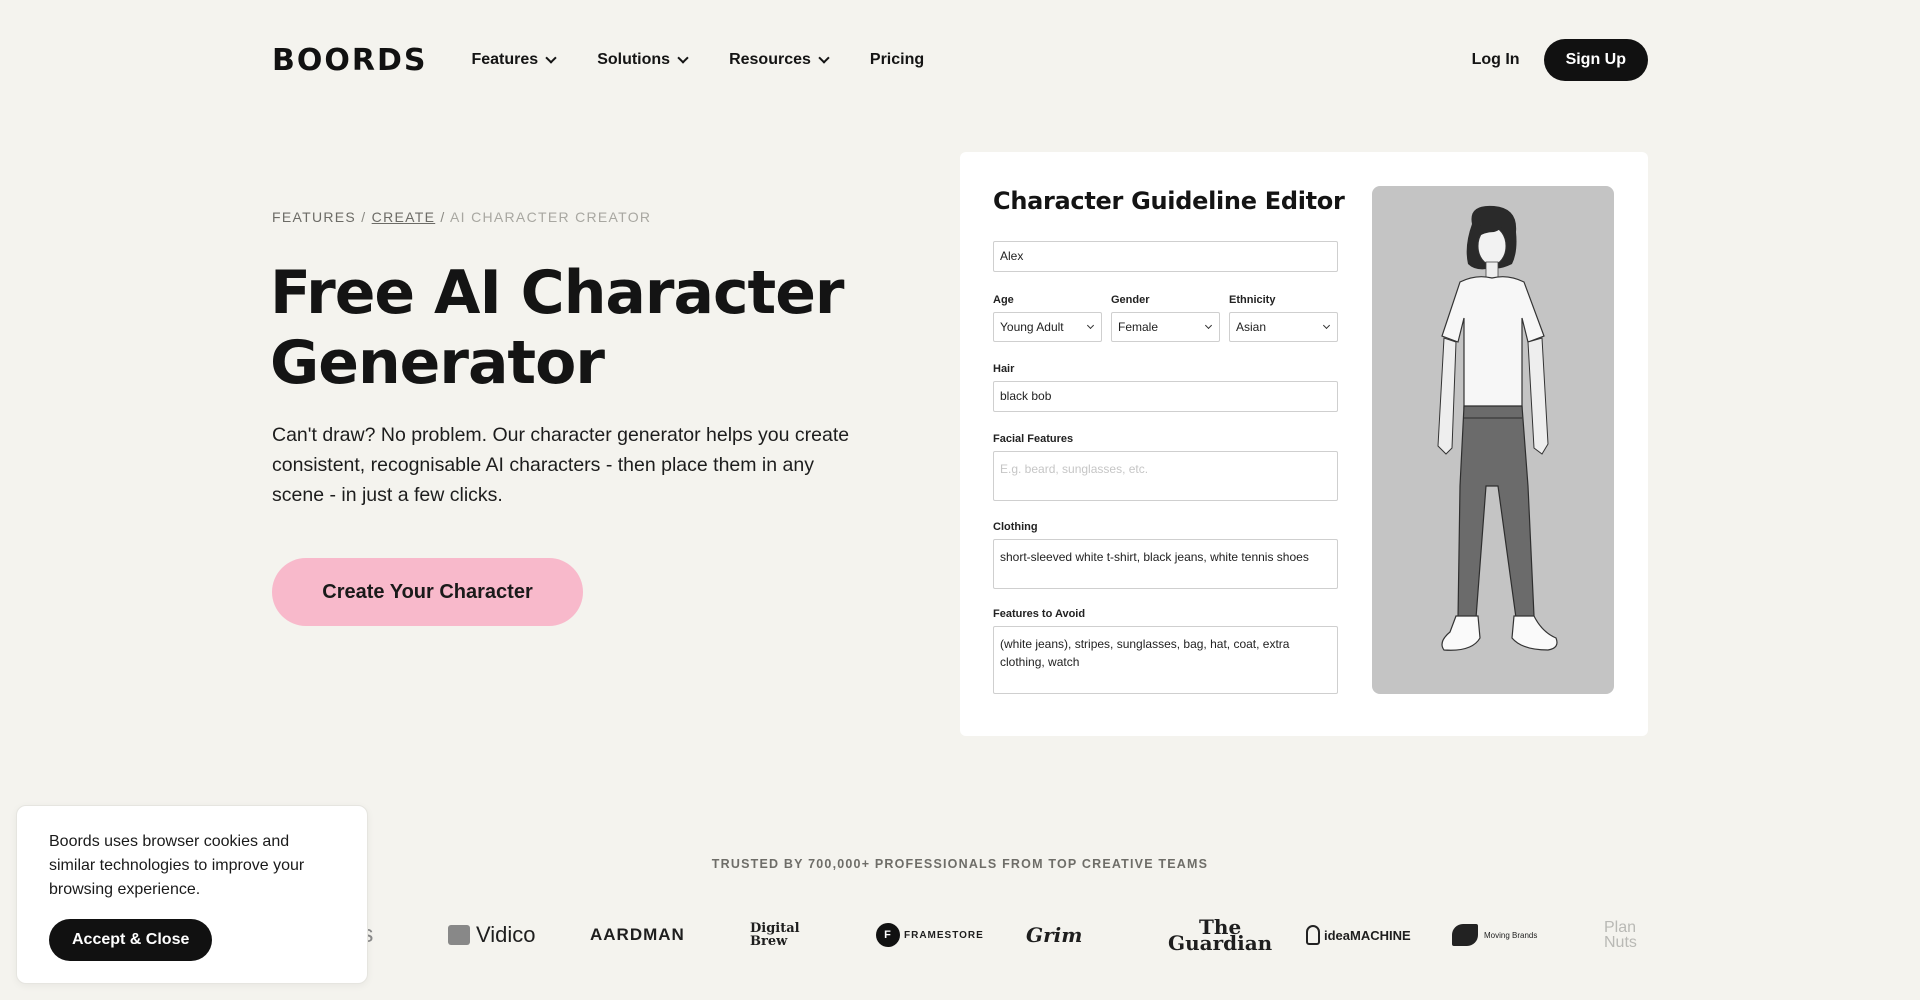 This screenshot has width=1920, height=1000. Describe the element at coordinates (1039, 614) in the screenshot. I see `features-to-avoid-label: Features to Avoid` at that location.